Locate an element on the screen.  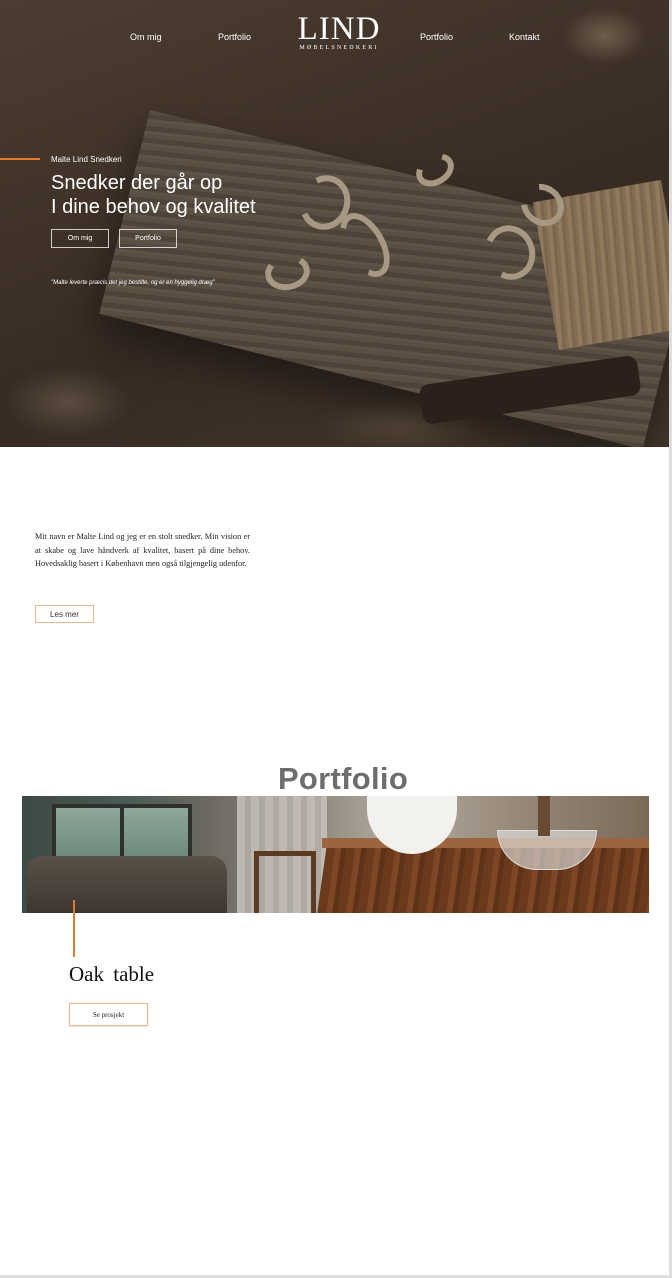
nav-link-portfolio-right: Portfolio is located at coordinates (436, 37).